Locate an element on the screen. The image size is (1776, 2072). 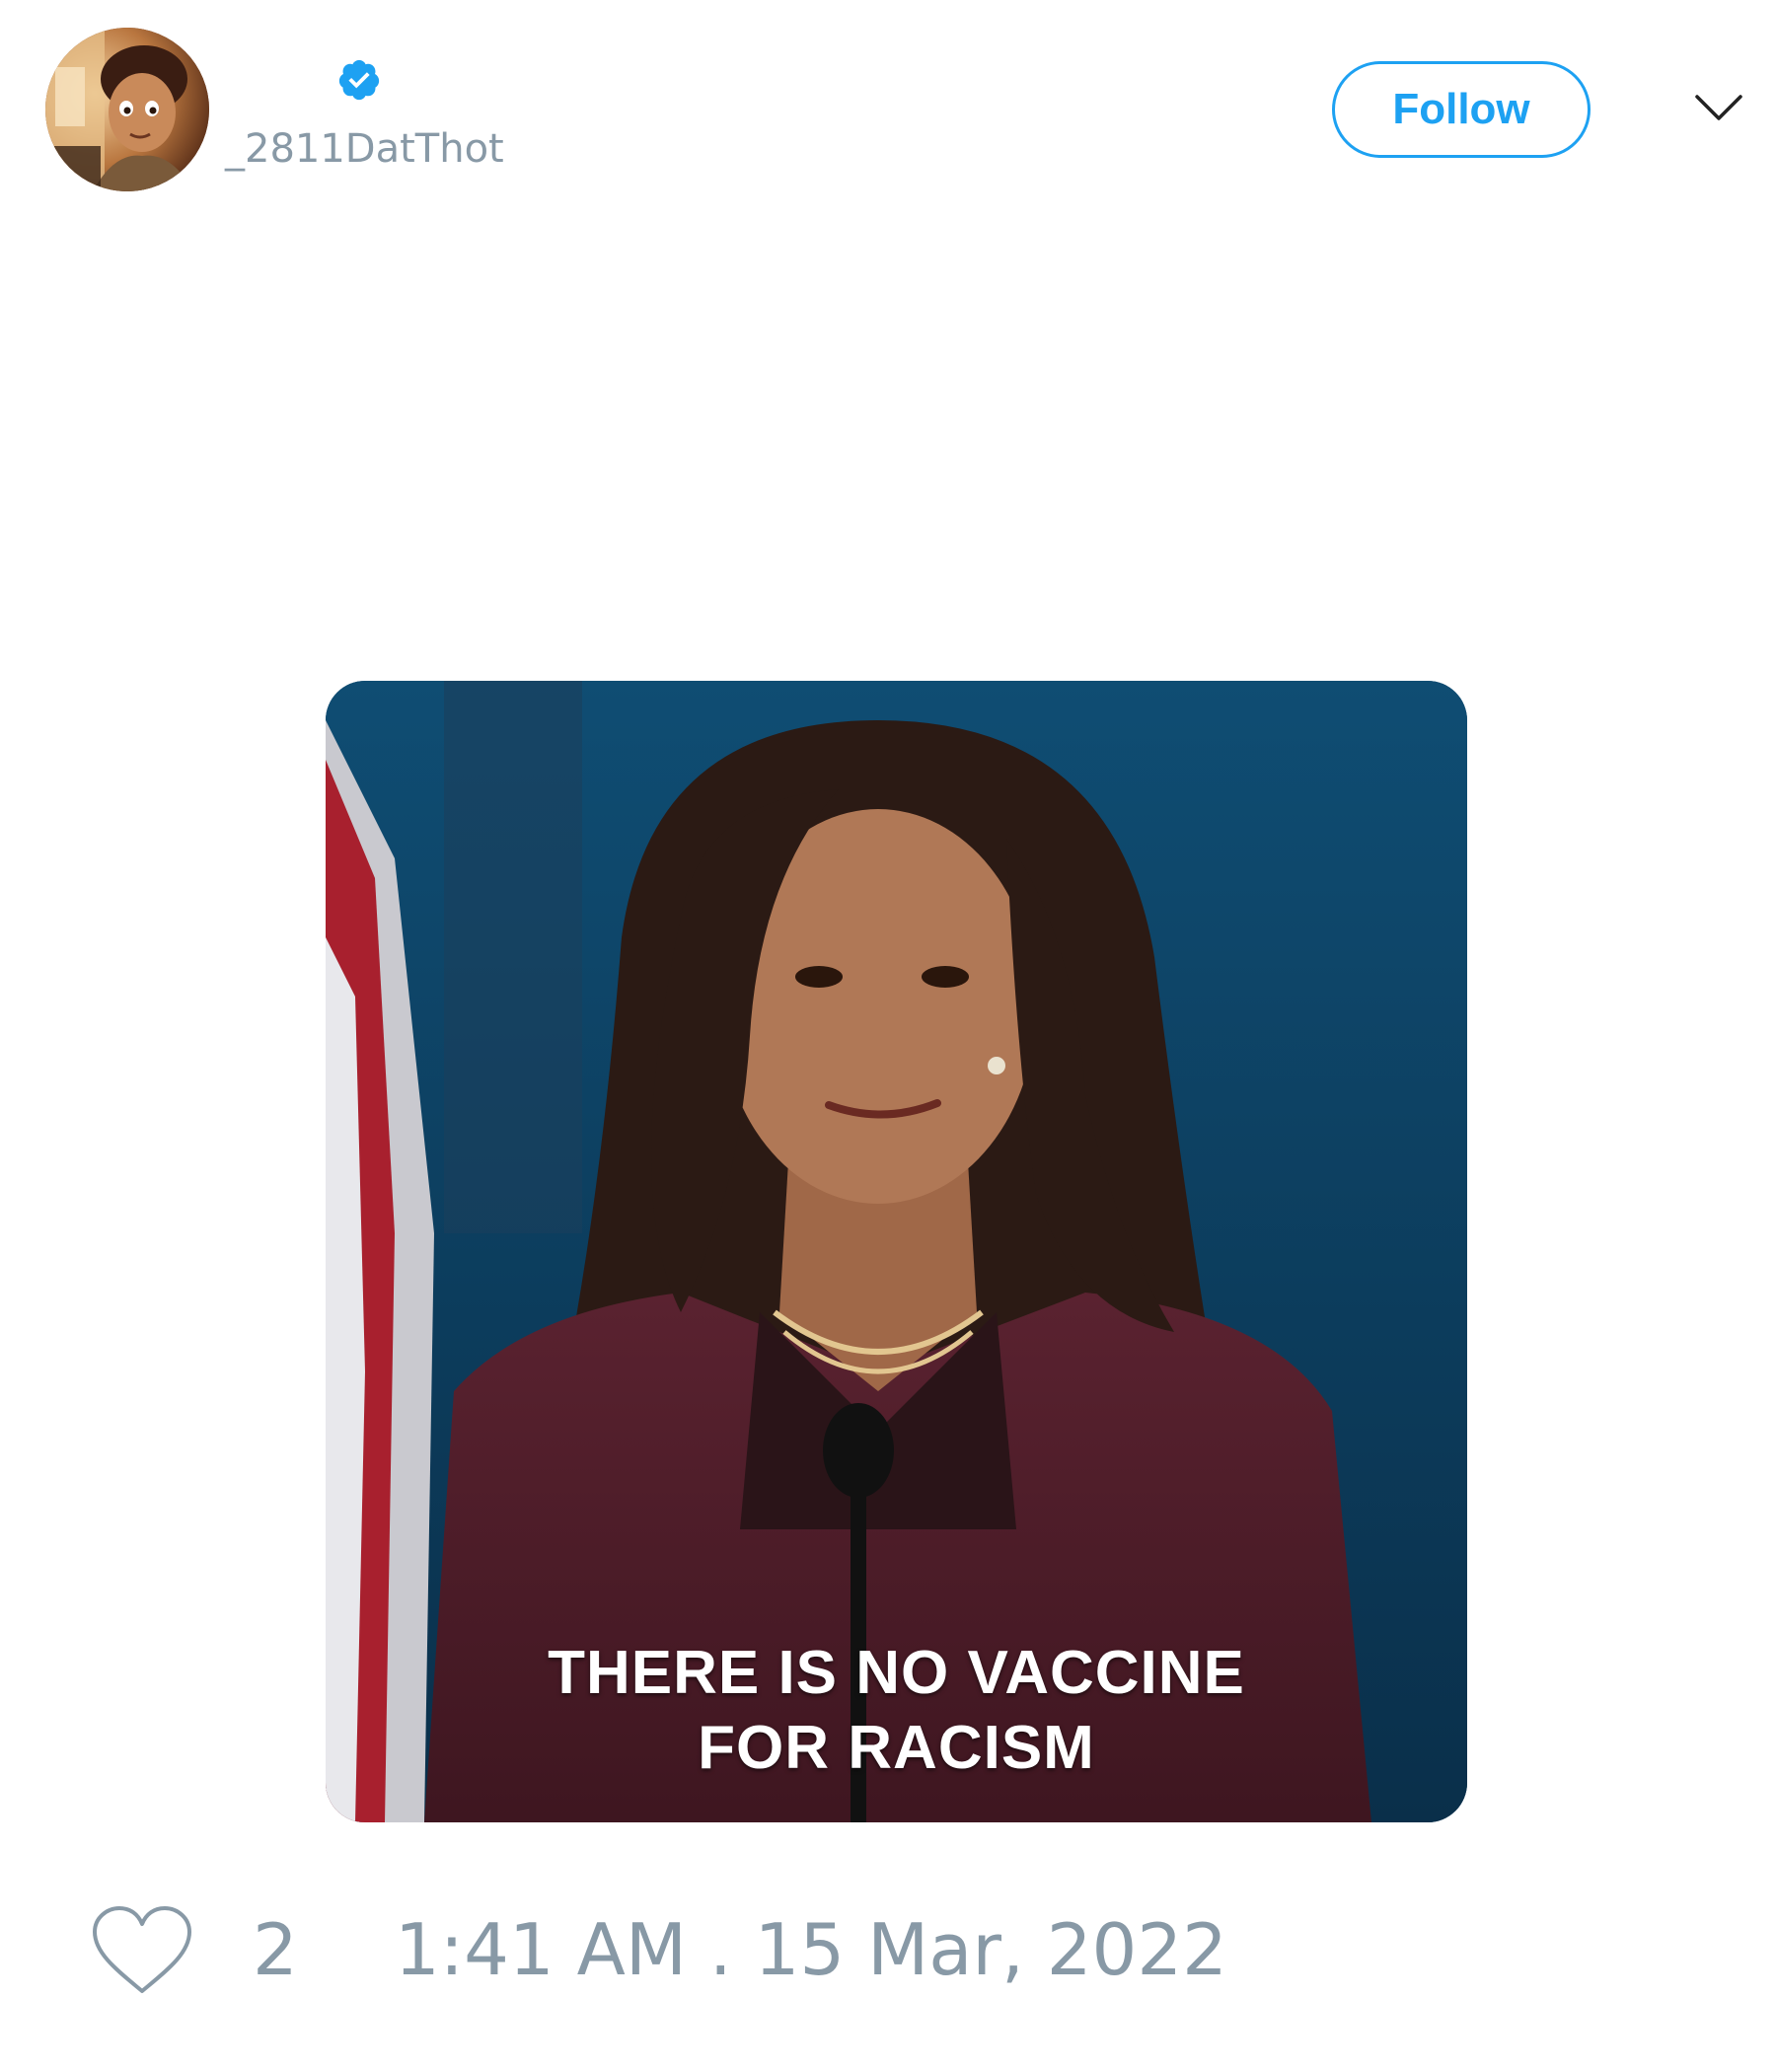
heart-icon is located at coordinates (142, 1950).